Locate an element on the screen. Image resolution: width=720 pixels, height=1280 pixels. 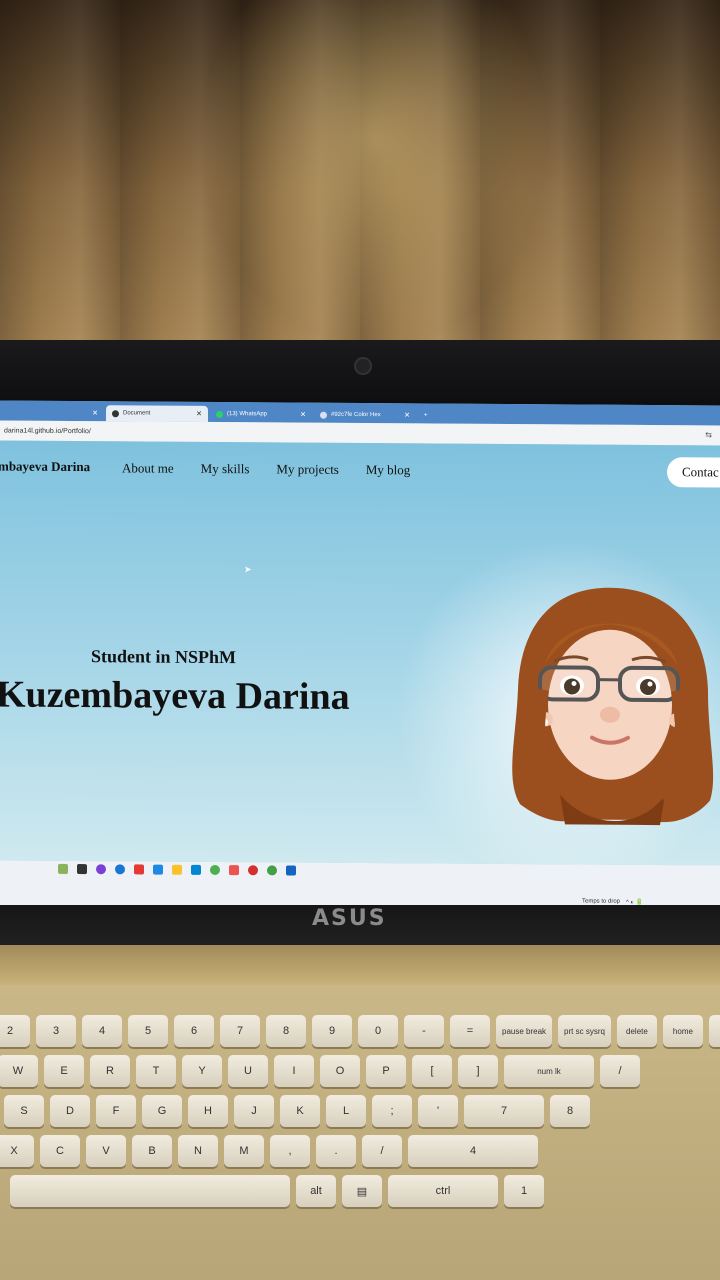
folder-icon is located at coordinates (177, 869).